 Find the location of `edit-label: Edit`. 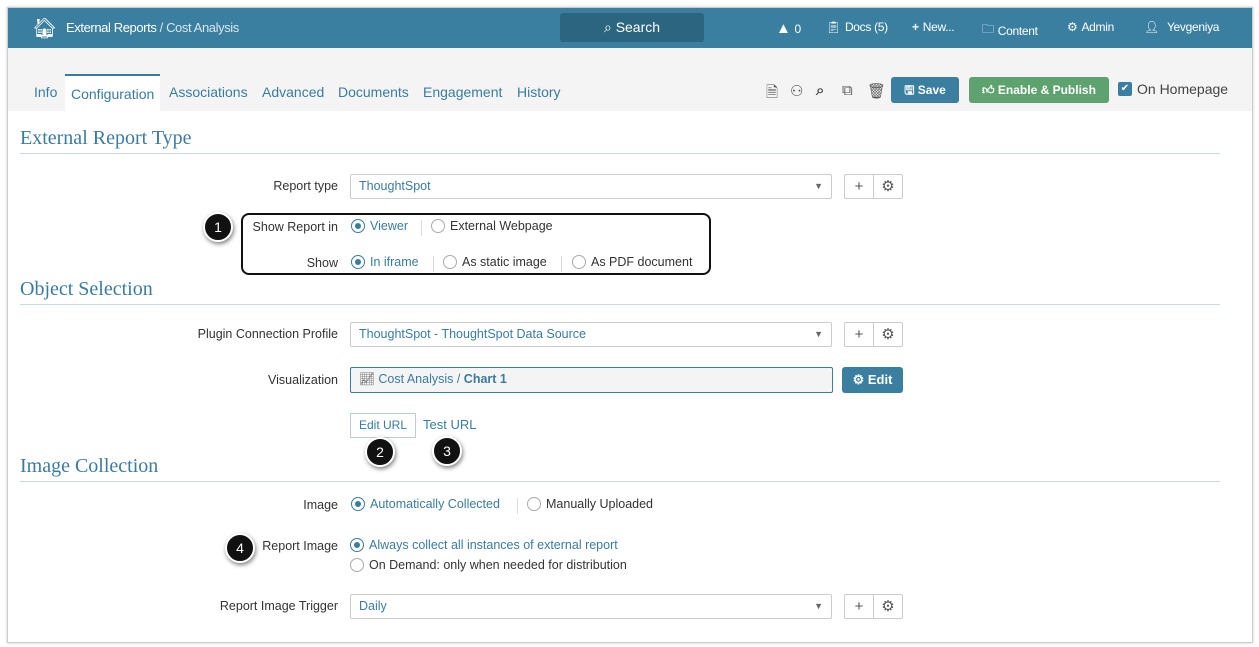

edit-label: Edit is located at coordinates (880, 379).